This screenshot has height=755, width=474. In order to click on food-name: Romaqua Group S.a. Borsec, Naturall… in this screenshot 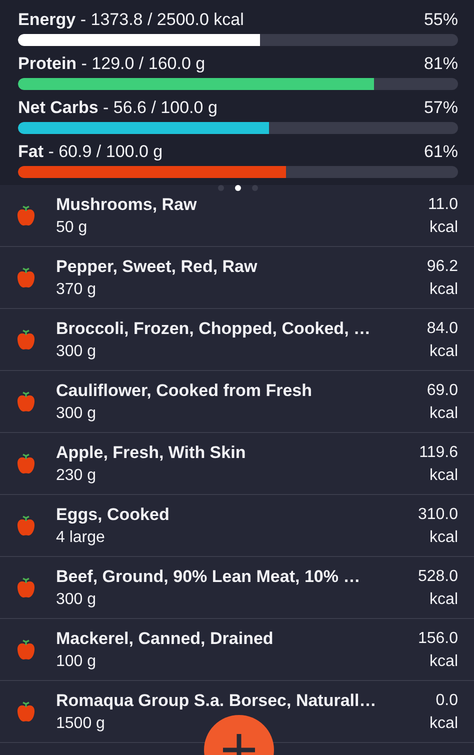, I will do `click(217, 701)`.